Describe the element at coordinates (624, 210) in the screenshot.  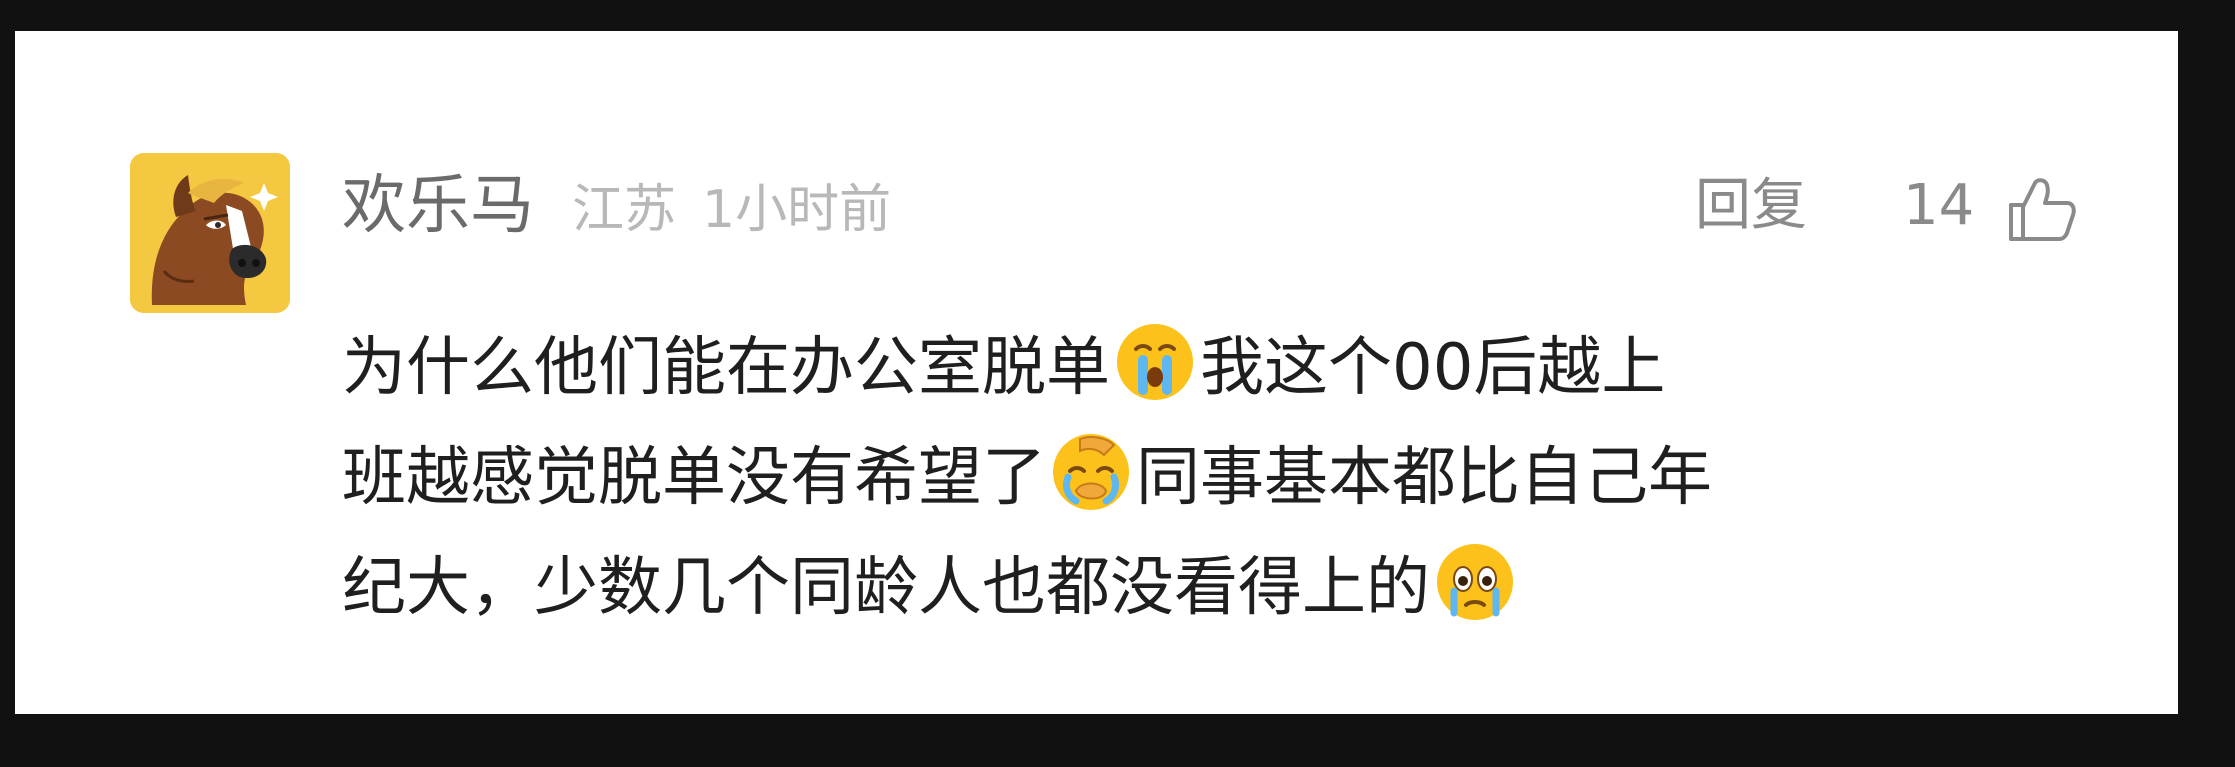
I see `user-location: 江苏` at that location.